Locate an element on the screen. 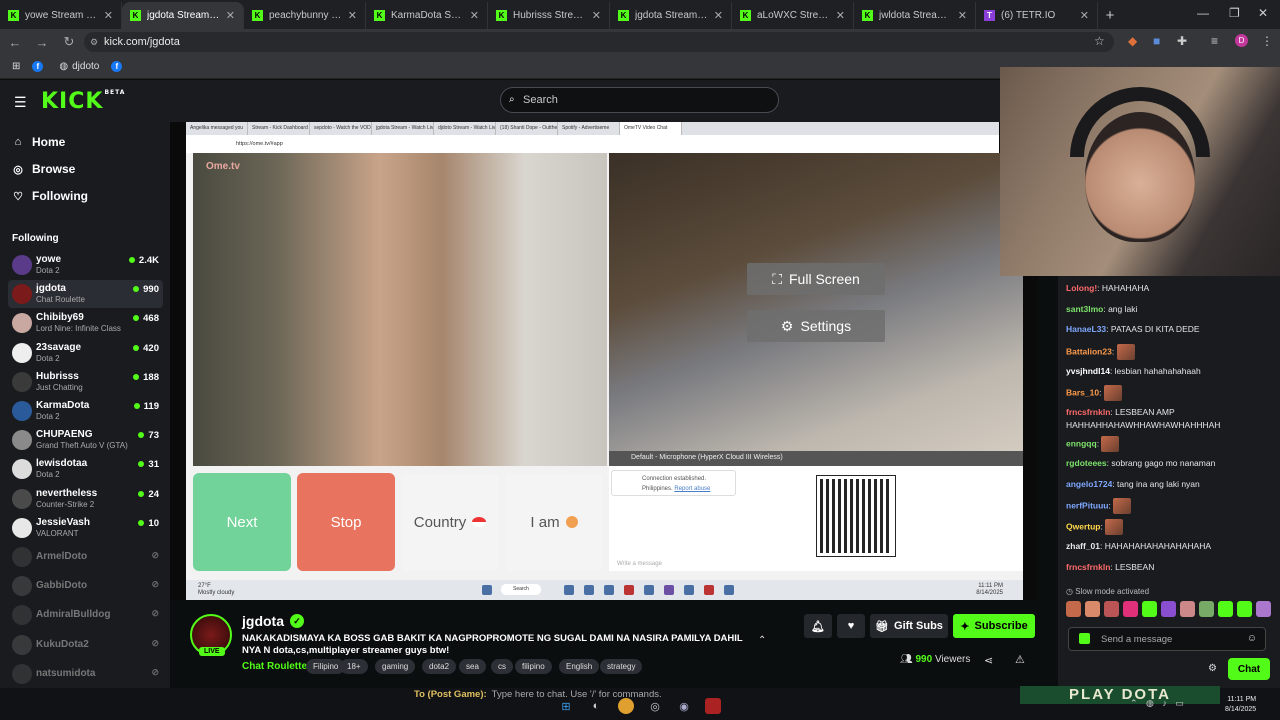 Image resolution: width=1280 pixels, height=720 pixels. reload-icon: ↻ is located at coordinates (69, 42).